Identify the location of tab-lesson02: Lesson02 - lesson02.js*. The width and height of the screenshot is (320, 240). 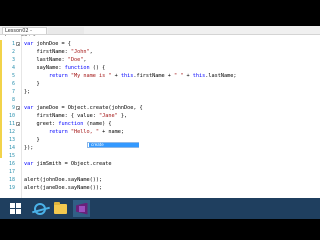
(24, 34).